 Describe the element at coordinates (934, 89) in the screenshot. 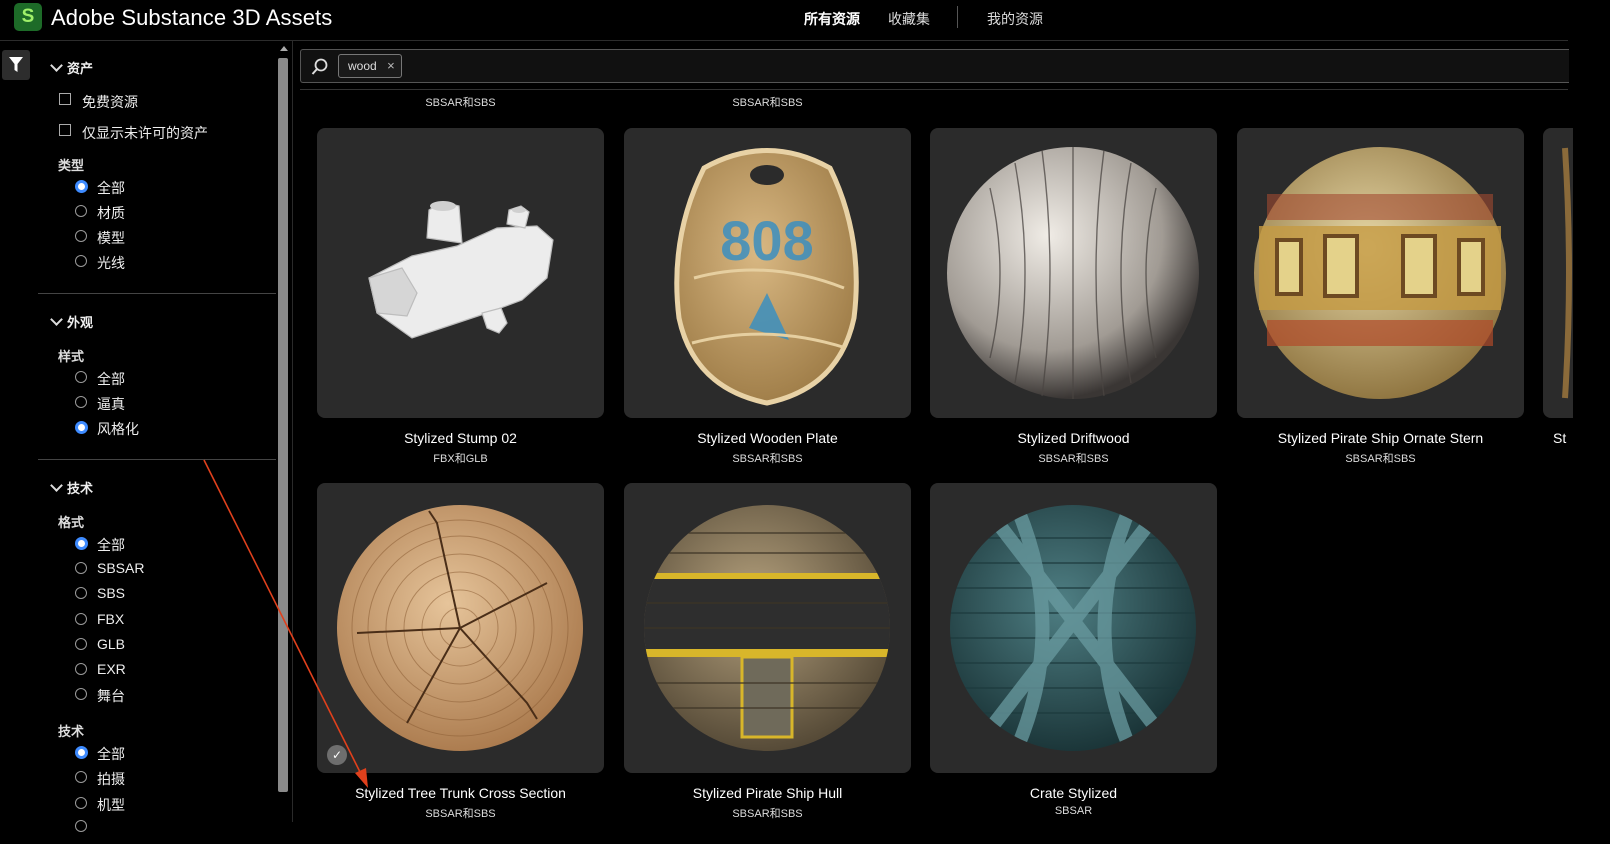

I see `results-top-divider` at that location.